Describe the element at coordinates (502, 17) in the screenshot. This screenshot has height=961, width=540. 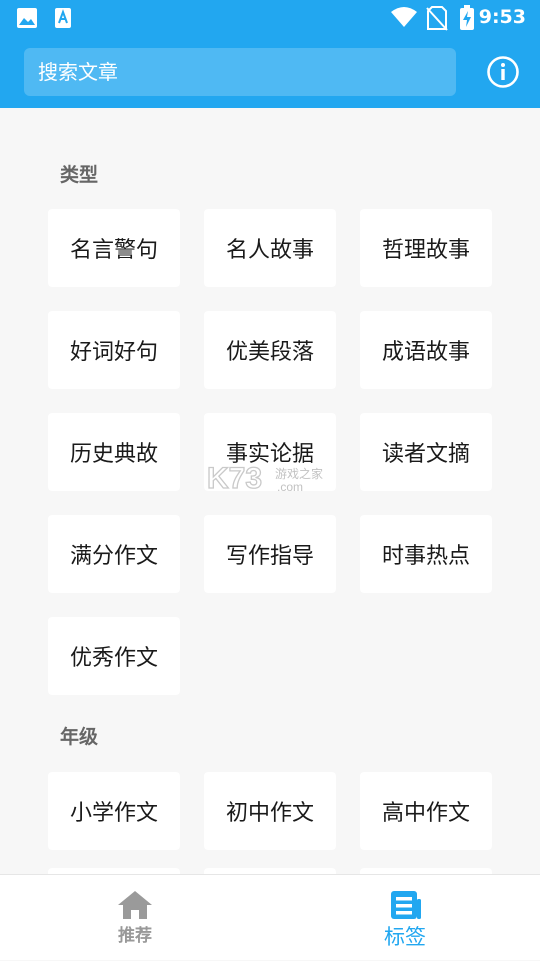
I see `status-time: 9:53` at that location.